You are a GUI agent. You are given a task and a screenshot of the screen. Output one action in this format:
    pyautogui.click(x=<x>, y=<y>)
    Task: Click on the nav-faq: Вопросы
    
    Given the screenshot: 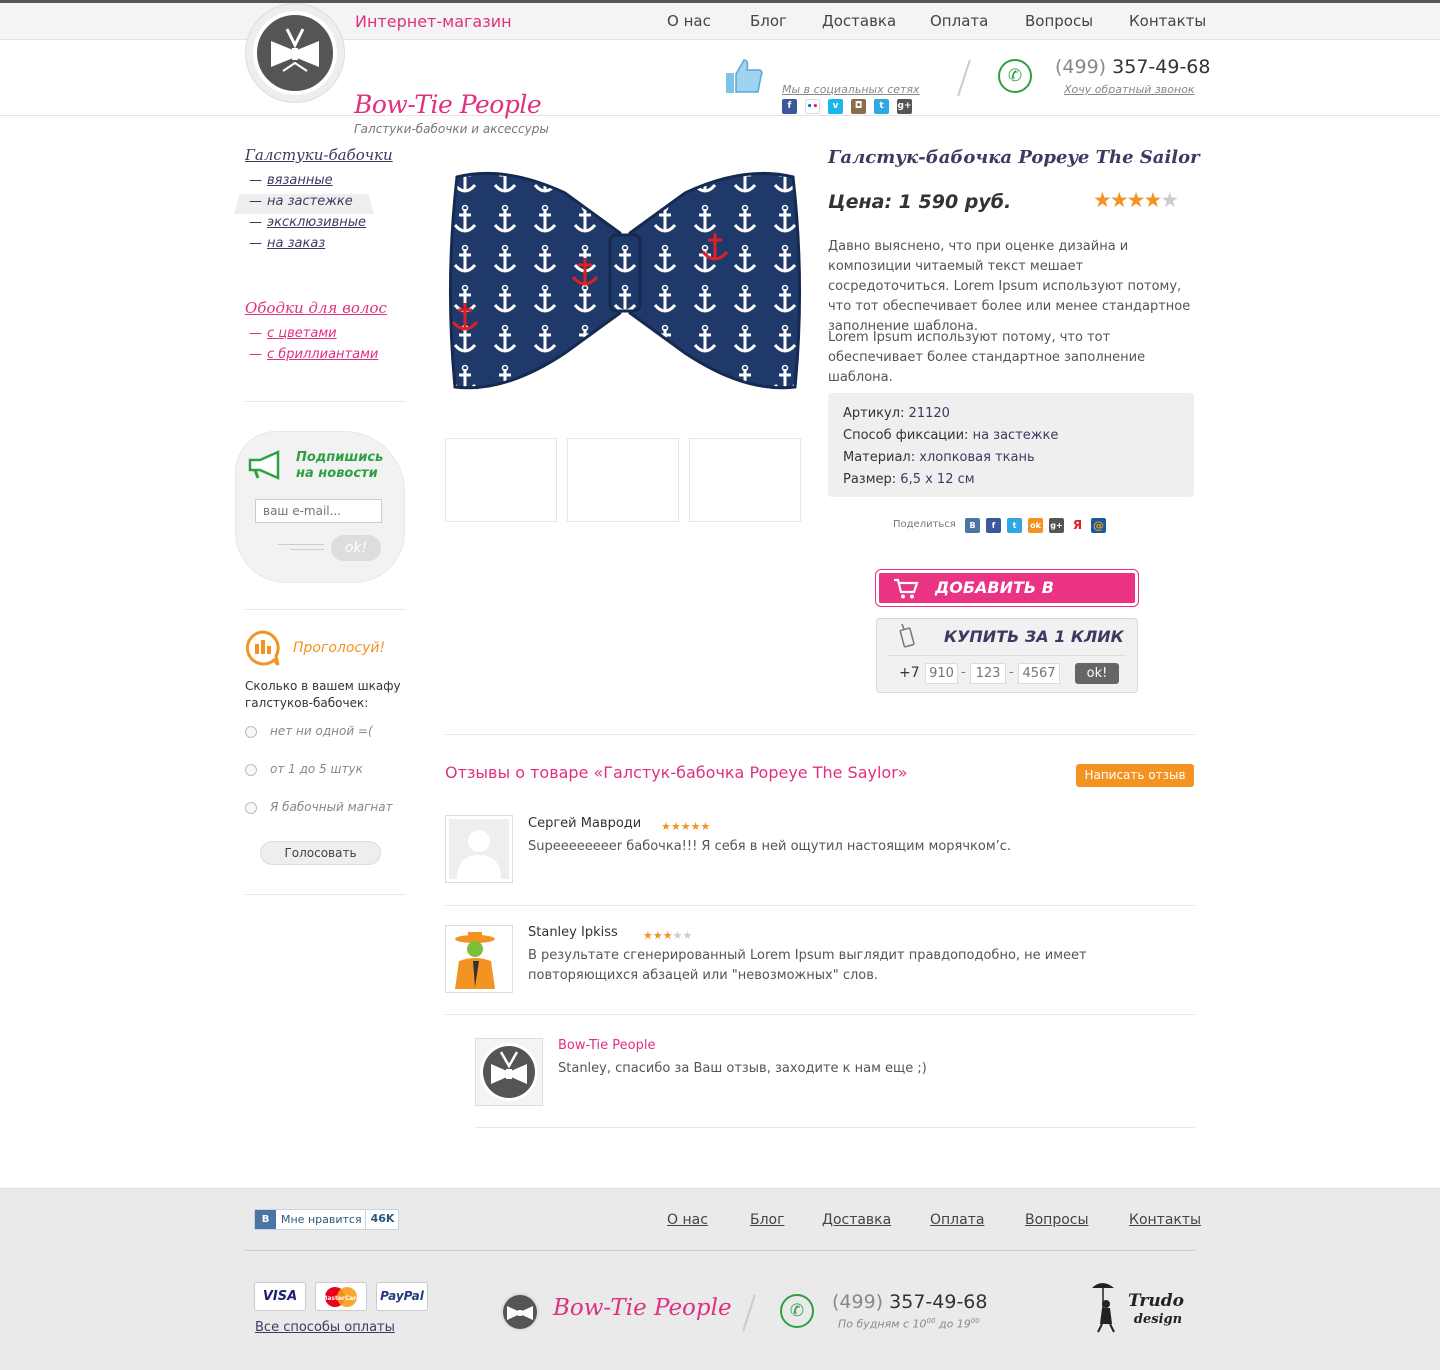 What is the action you would take?
    pyautogui.click(x=1059, y=21)
    